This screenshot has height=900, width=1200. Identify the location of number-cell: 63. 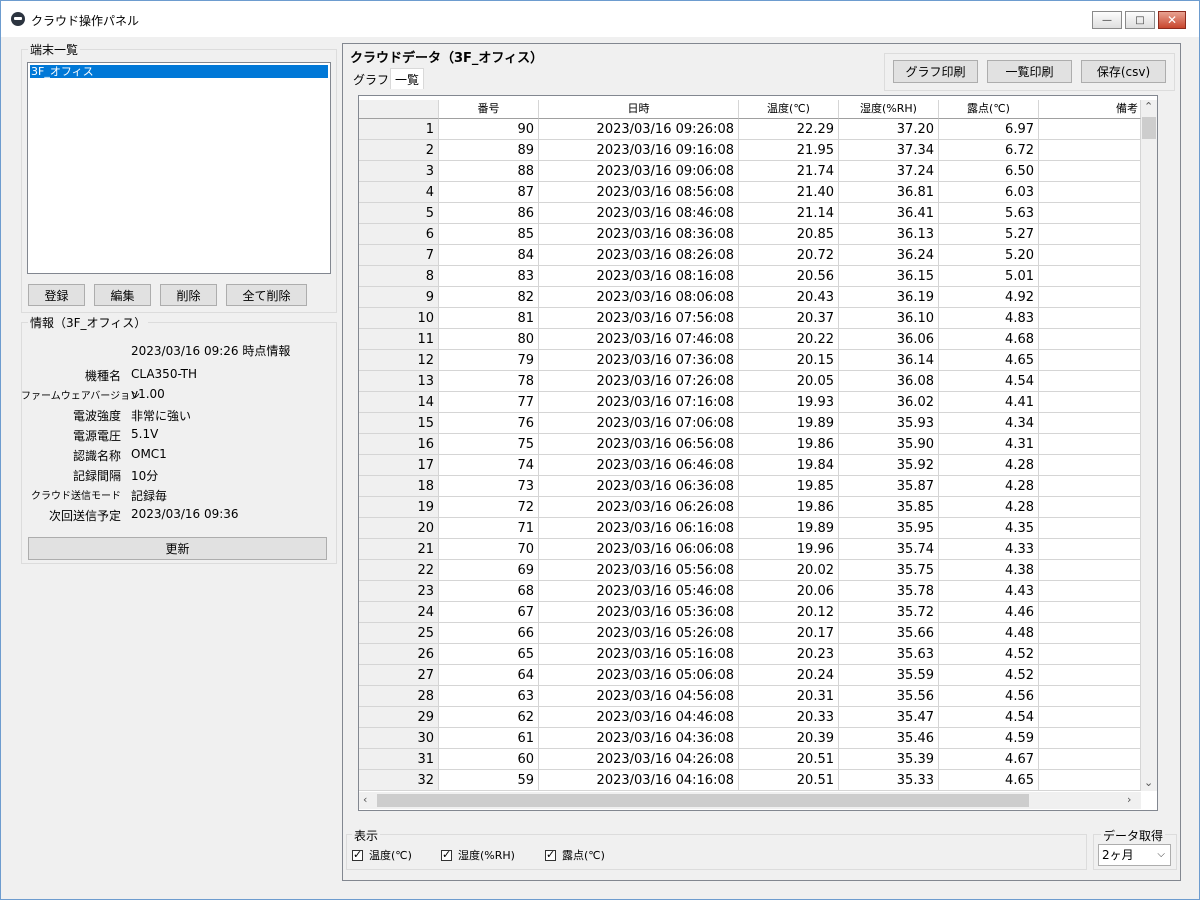
(489, 696).